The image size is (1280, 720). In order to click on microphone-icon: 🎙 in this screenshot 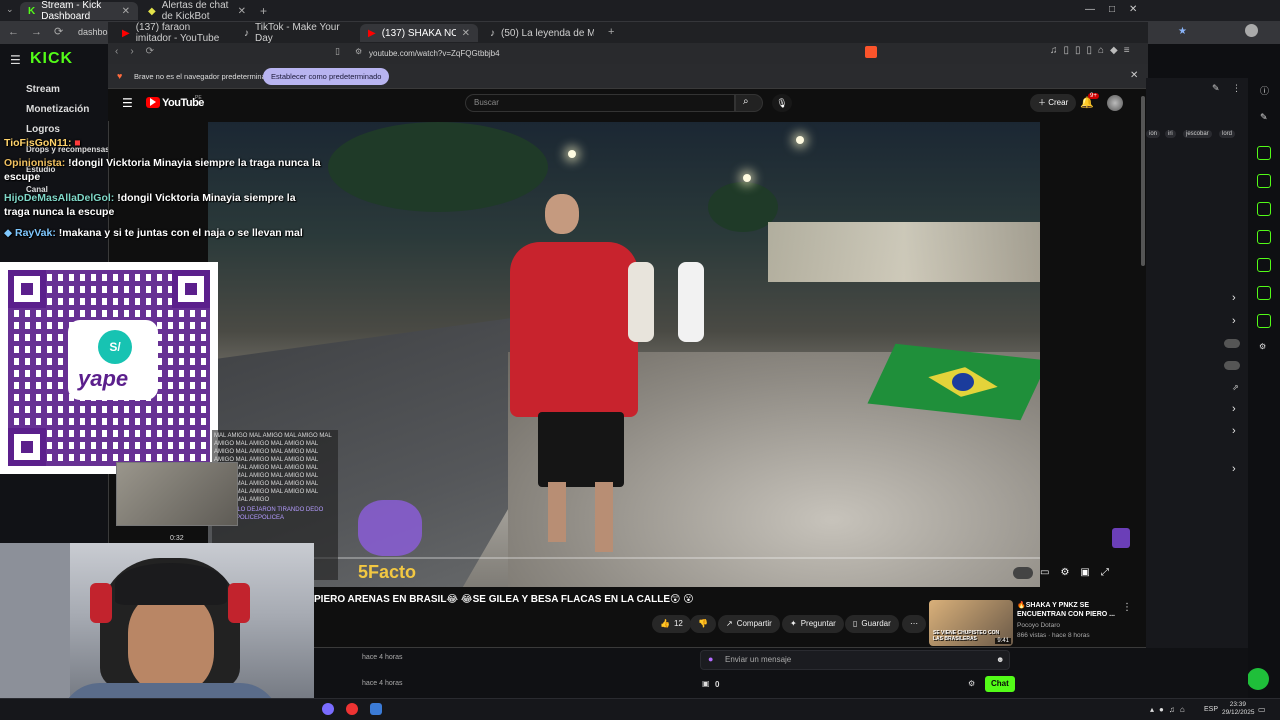, I will do `click(782, 103)`.